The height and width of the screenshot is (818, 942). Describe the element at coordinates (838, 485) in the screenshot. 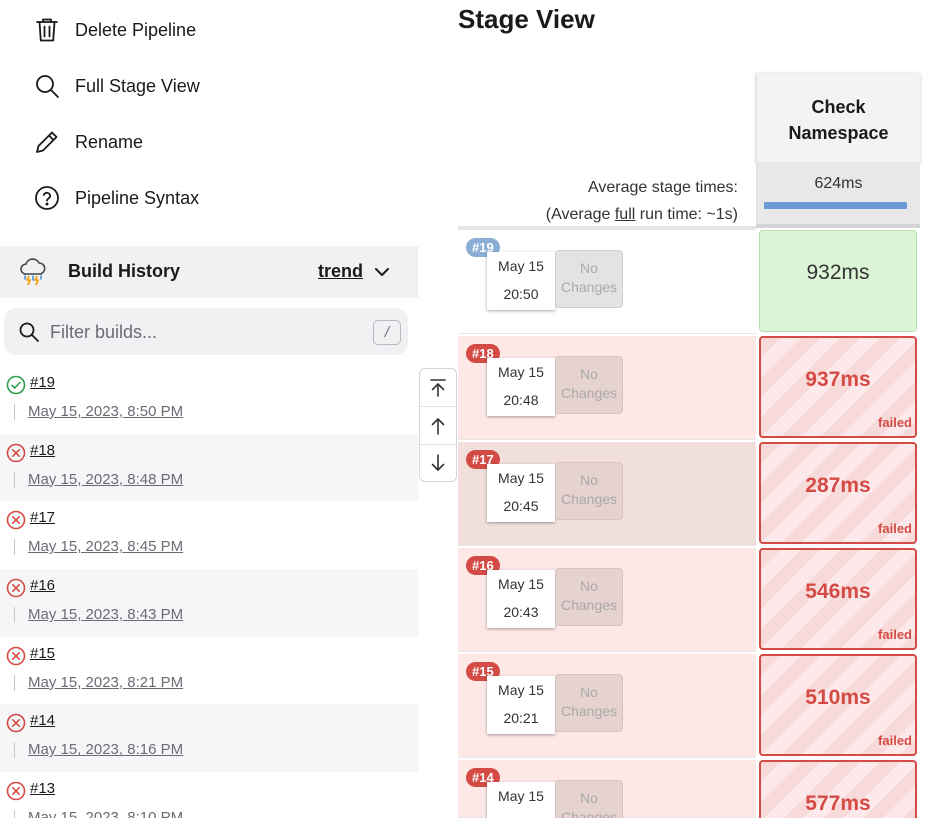

I see `stage-time: 287ms` at that location.